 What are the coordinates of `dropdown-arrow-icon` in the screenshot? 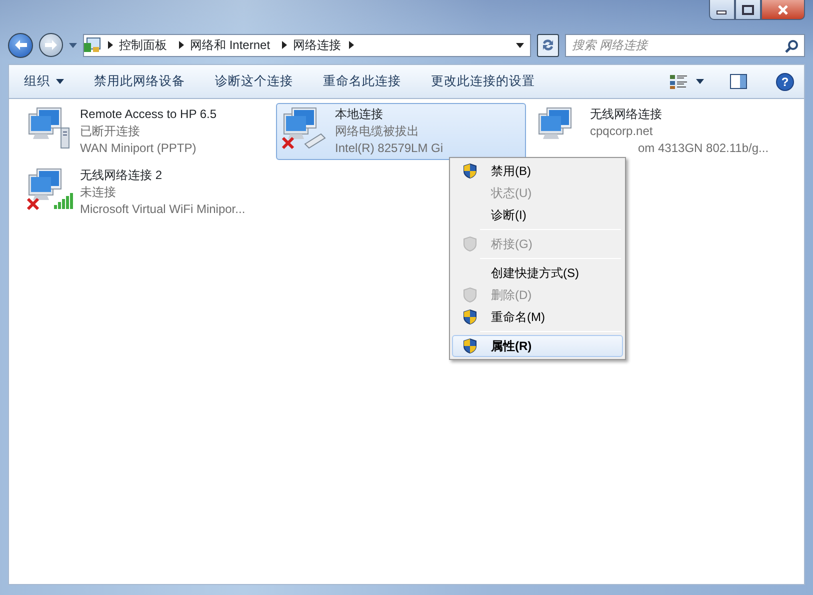 It's located at (520, 45).